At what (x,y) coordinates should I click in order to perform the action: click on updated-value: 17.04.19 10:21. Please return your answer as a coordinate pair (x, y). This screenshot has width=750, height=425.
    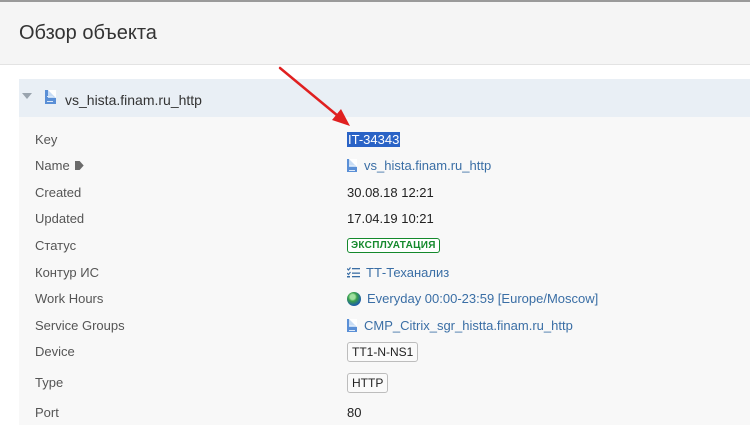
    Looking at the image, I should click on (390, 218).